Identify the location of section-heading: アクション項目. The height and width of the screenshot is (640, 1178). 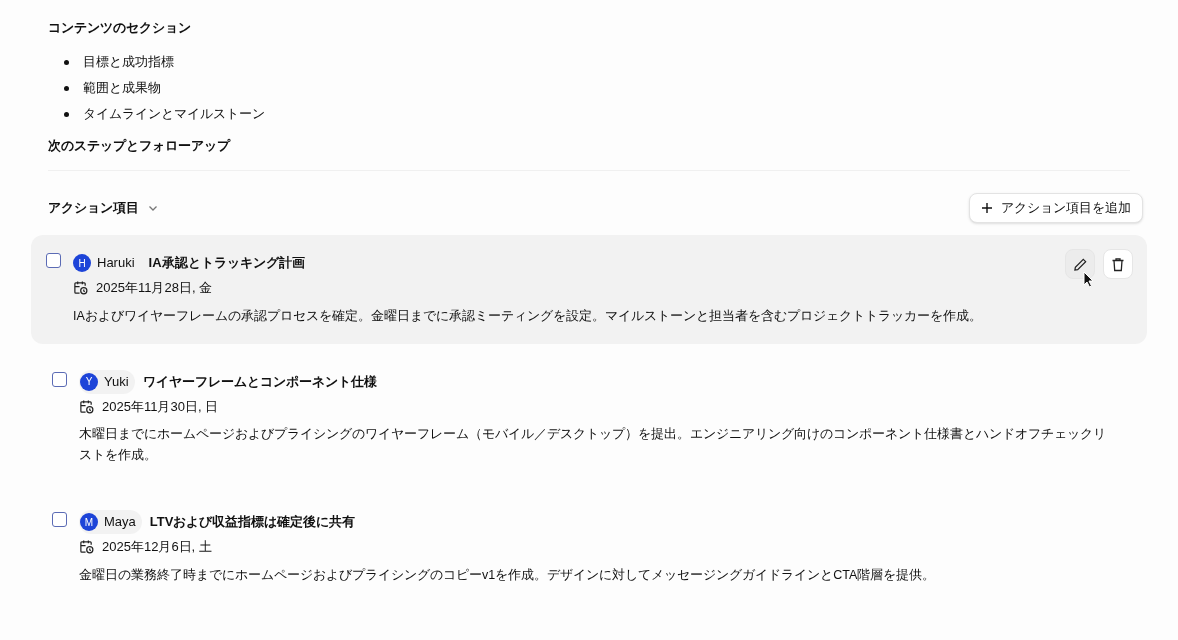
(93, 208).